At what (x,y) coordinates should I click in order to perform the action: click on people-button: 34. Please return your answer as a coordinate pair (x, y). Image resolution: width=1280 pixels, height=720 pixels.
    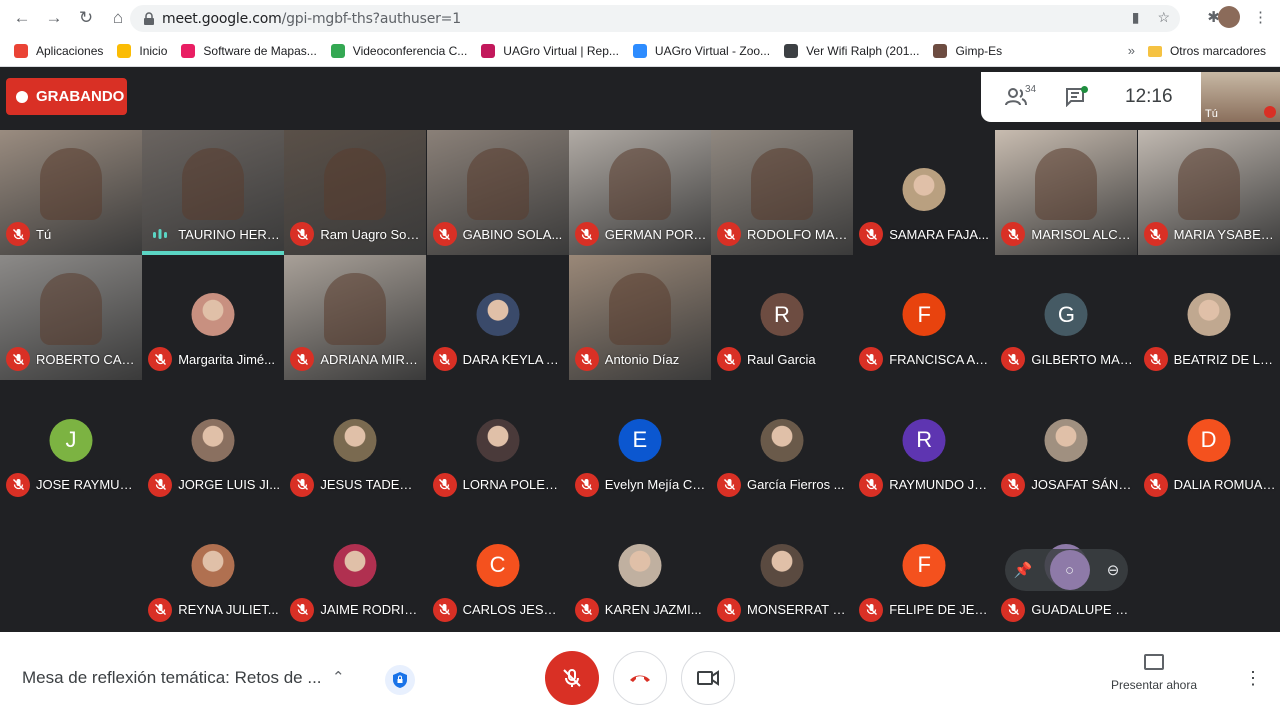
    Looking at the image, I should click on (1020, 95).